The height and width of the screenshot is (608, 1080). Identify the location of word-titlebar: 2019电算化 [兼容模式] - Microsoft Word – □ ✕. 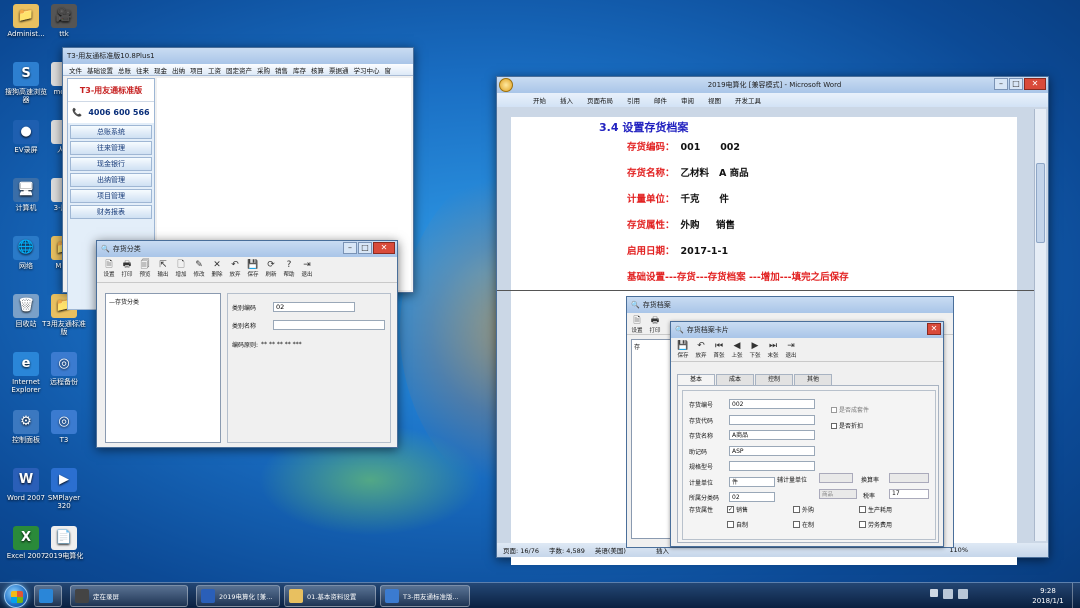
(772, 85).